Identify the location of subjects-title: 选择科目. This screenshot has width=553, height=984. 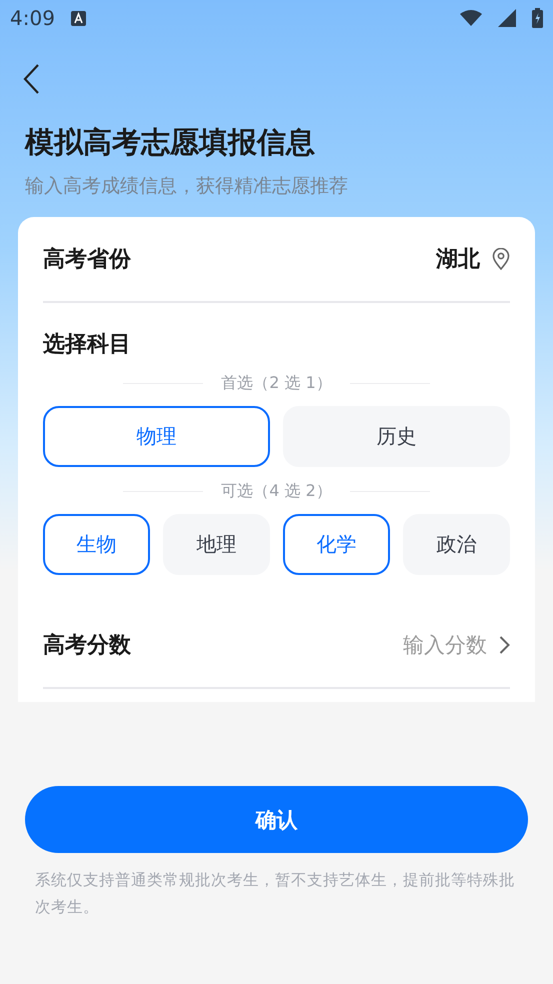
(87, 345).